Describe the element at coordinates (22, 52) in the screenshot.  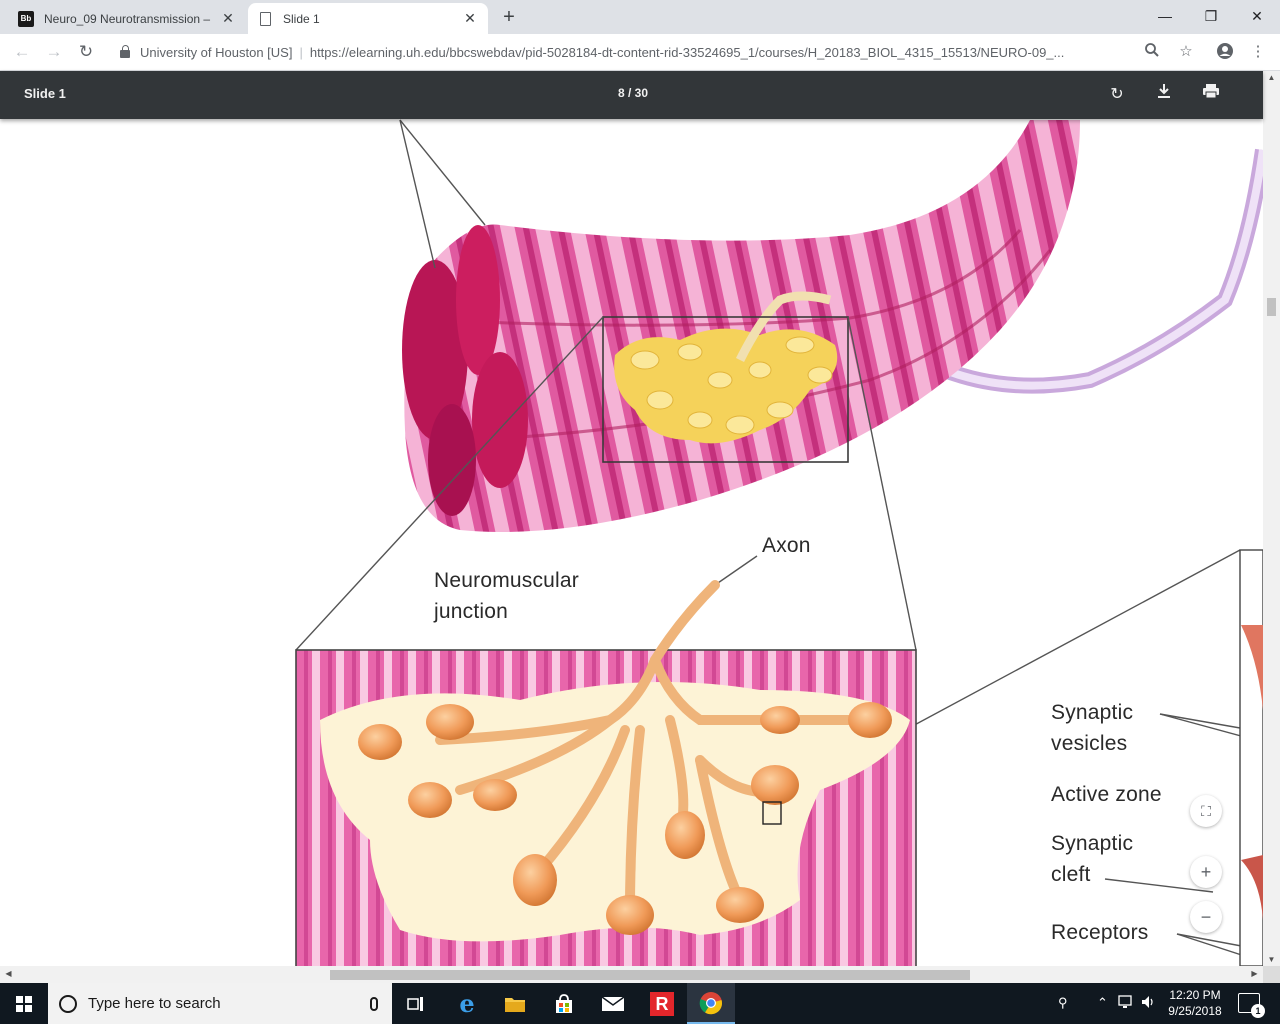
I see `back-button: ←` at that location.